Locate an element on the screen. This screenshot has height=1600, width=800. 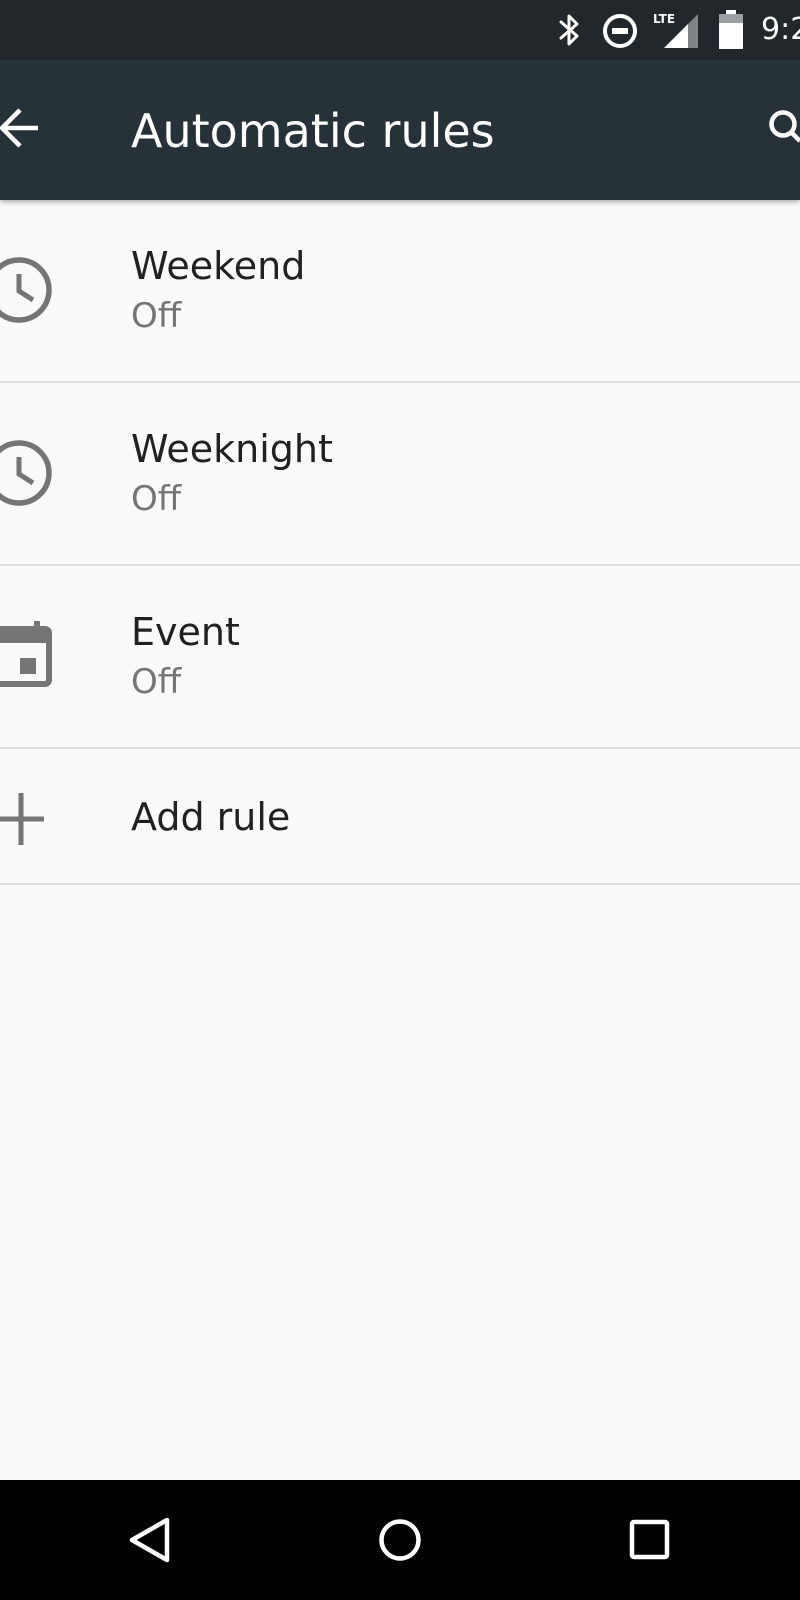
app-bar: Automatic rules is located at coordinates (400, 130).